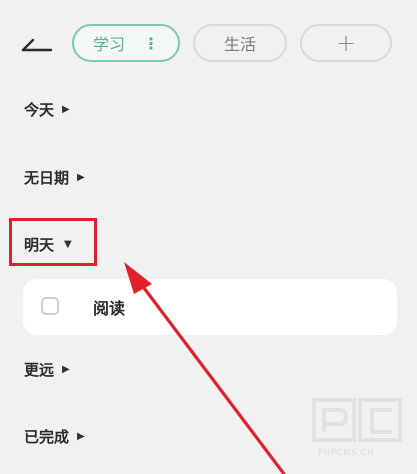 The width and height of the screenshot is (417, 474). Describe the element at coordinates (39, 370) in the screenshot. I see `section-label: 更远` at that location.